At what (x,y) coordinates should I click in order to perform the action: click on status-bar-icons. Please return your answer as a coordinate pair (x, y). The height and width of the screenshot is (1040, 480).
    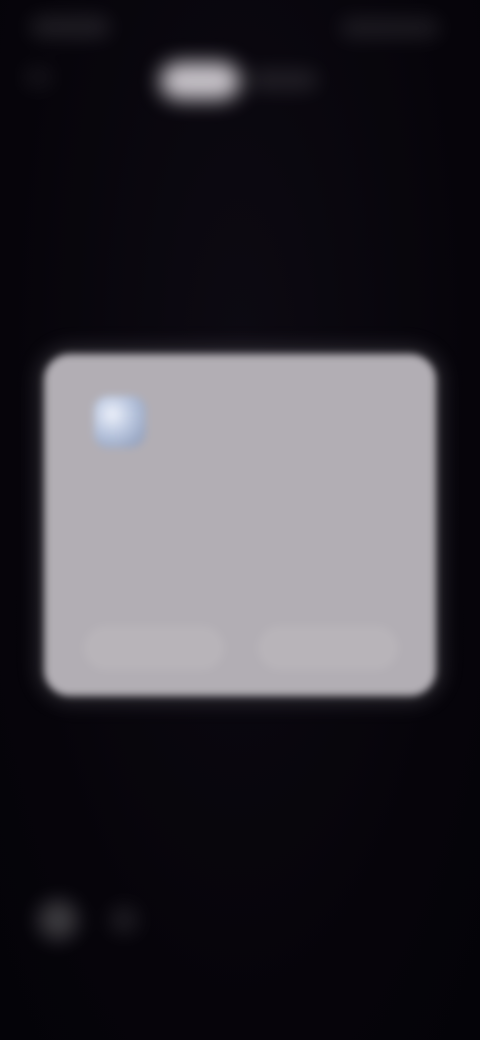
    Looking at the image, I should click on (390, 28).